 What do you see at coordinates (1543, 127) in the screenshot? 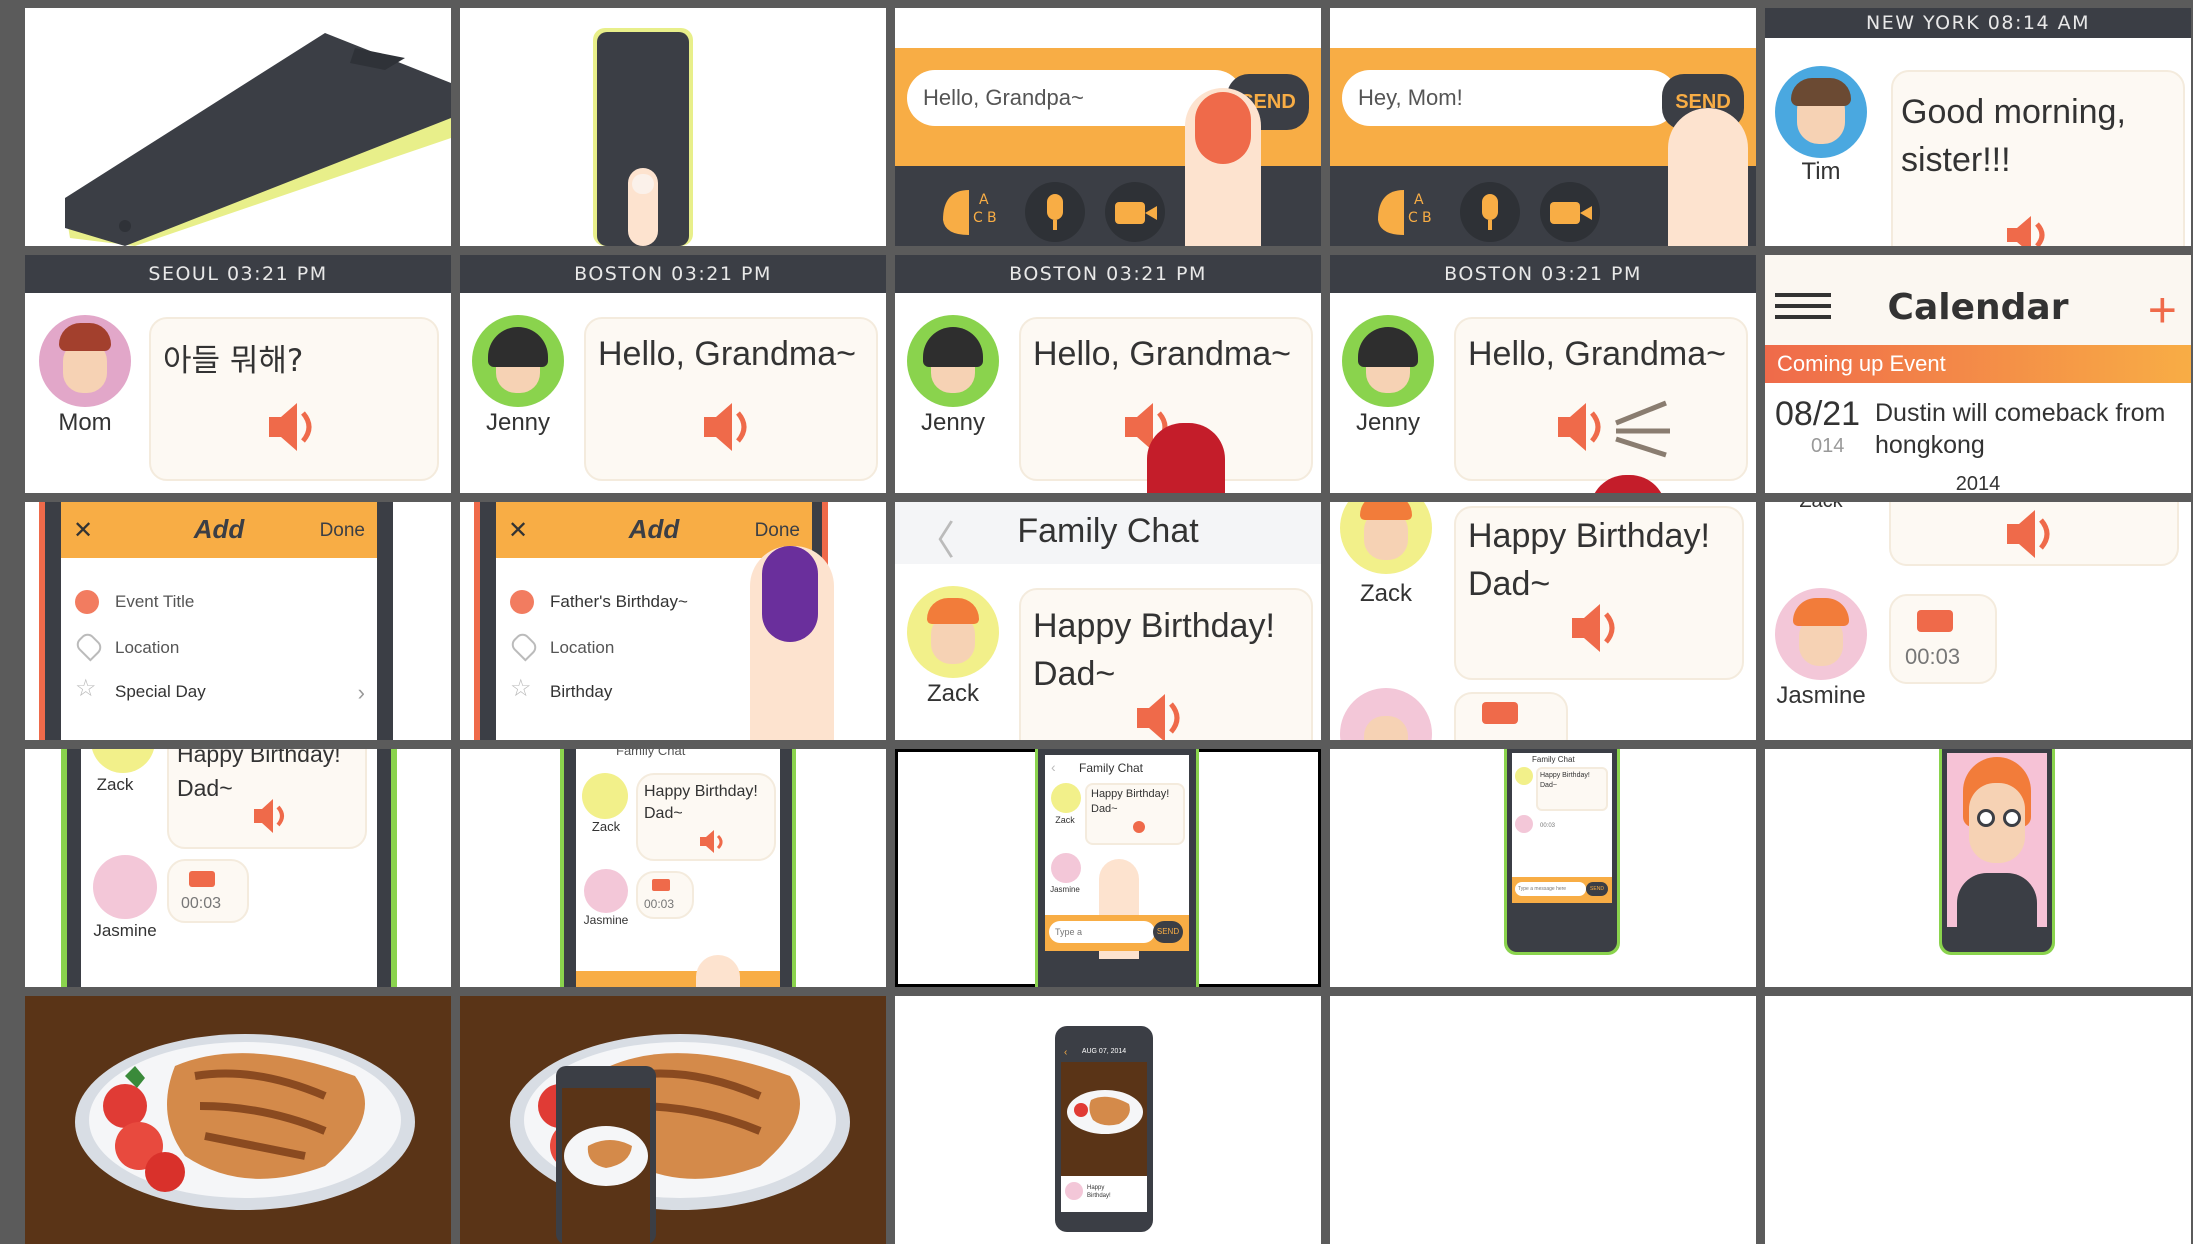
I see `frame-send-mom: Hey, Mom! SEND A C B` at bounding box center [1543, 127].